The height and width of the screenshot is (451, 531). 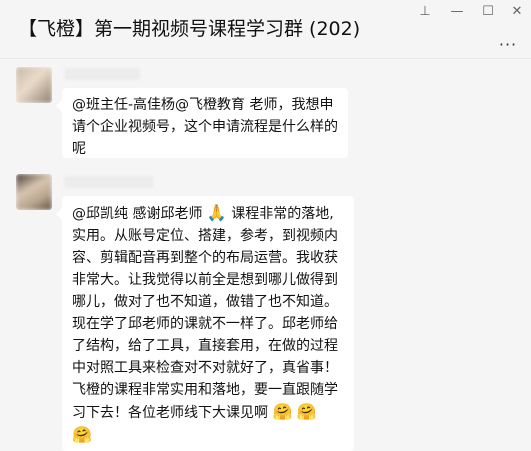 I want to click on maximize-button: ☐, so click(x=488, y=11).